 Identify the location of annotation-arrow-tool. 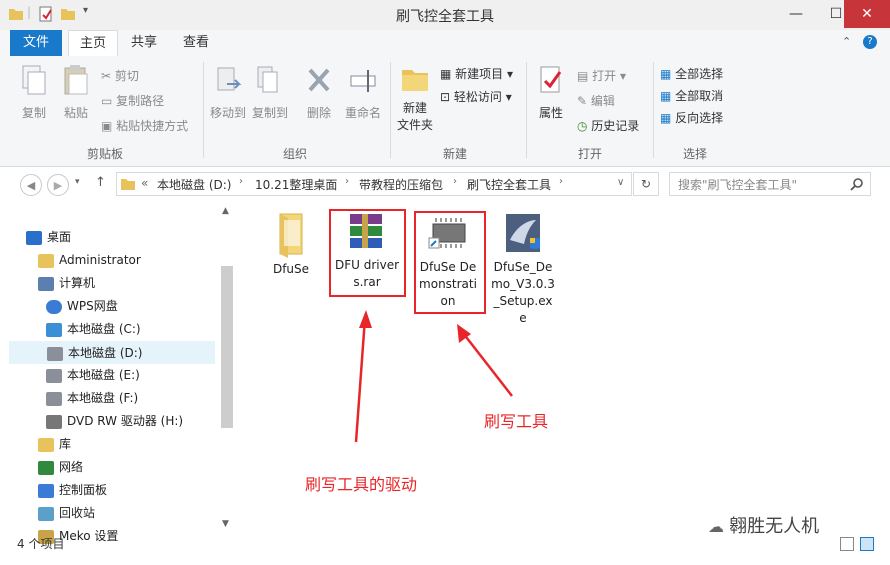
(487, 364).